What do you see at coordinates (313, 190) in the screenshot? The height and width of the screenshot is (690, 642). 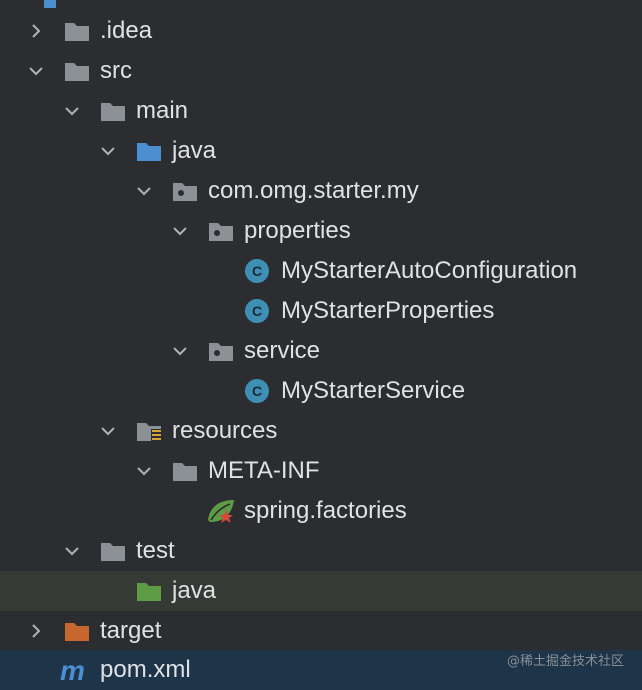 I see `tree-row-label: com.omg.starter.my` at bounding box center [313, 190].